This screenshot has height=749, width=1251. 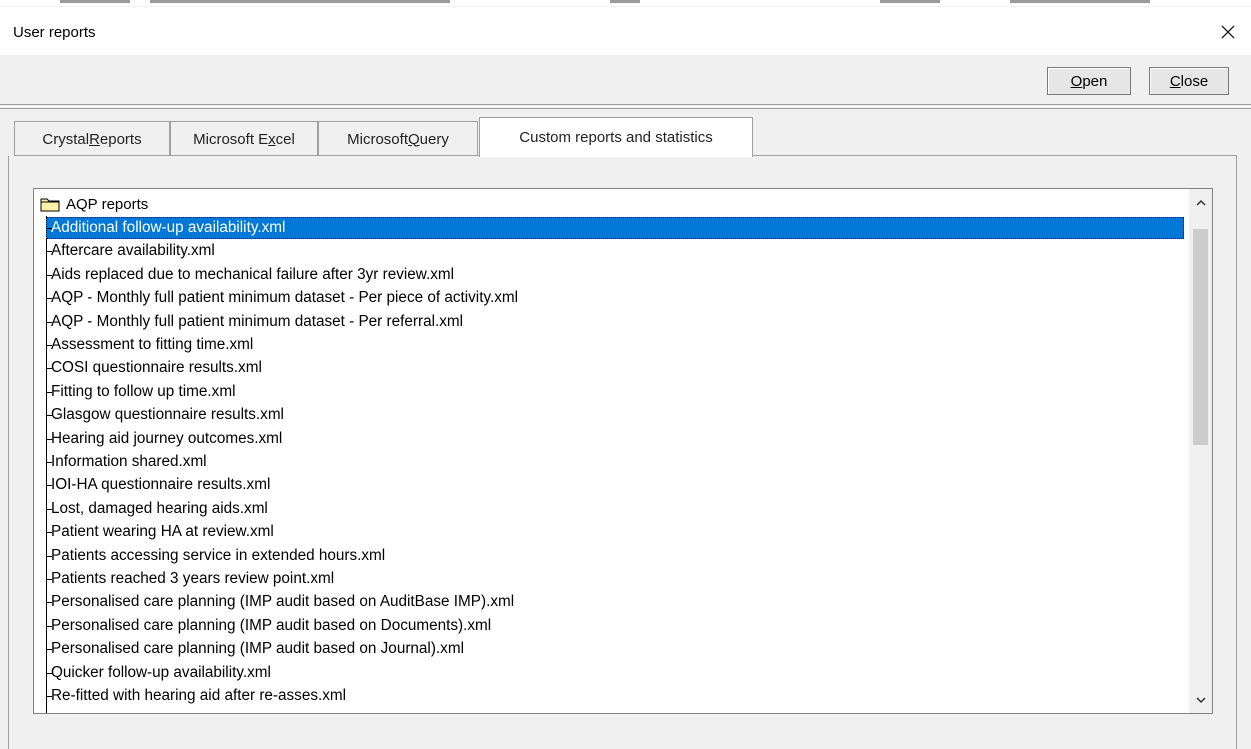 I want to click on report-item: Glasgow questionnaire results.xml, so click(x=615, y=415).